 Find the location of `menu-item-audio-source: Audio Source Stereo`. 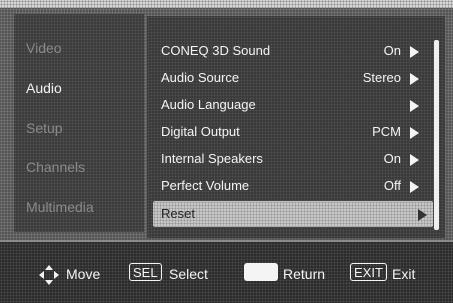

menu-item-audio-source: Audio Source Stereo is located at coordinates (289, 78).